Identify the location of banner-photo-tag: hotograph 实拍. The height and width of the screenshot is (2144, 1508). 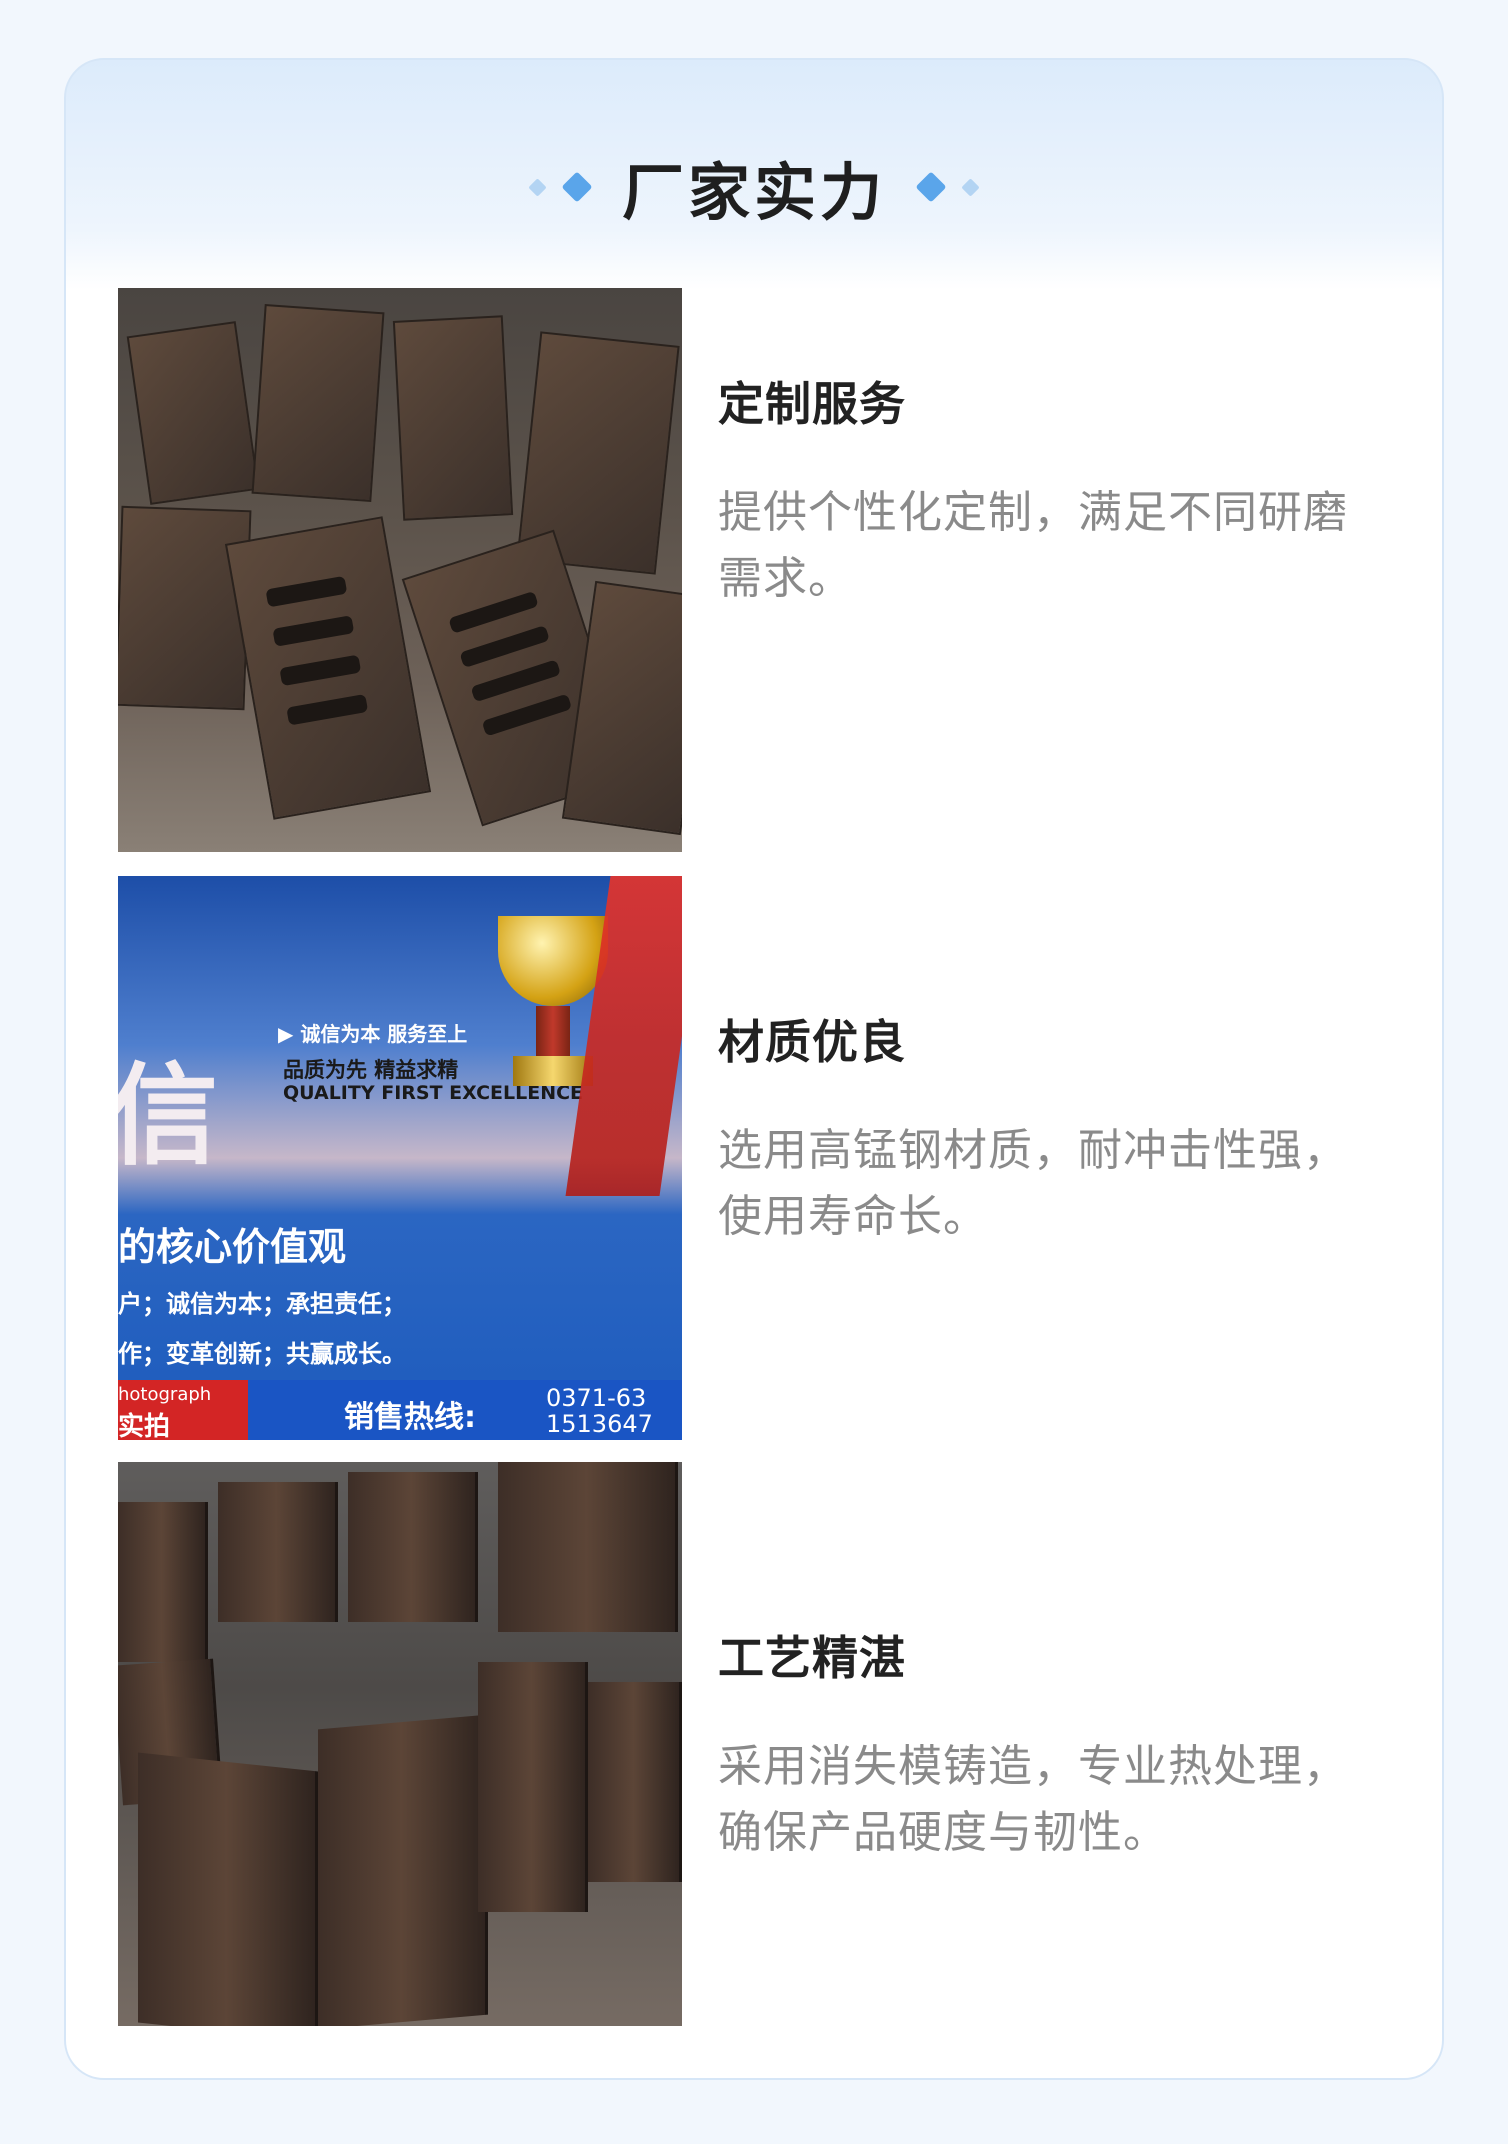
(183, 1410).